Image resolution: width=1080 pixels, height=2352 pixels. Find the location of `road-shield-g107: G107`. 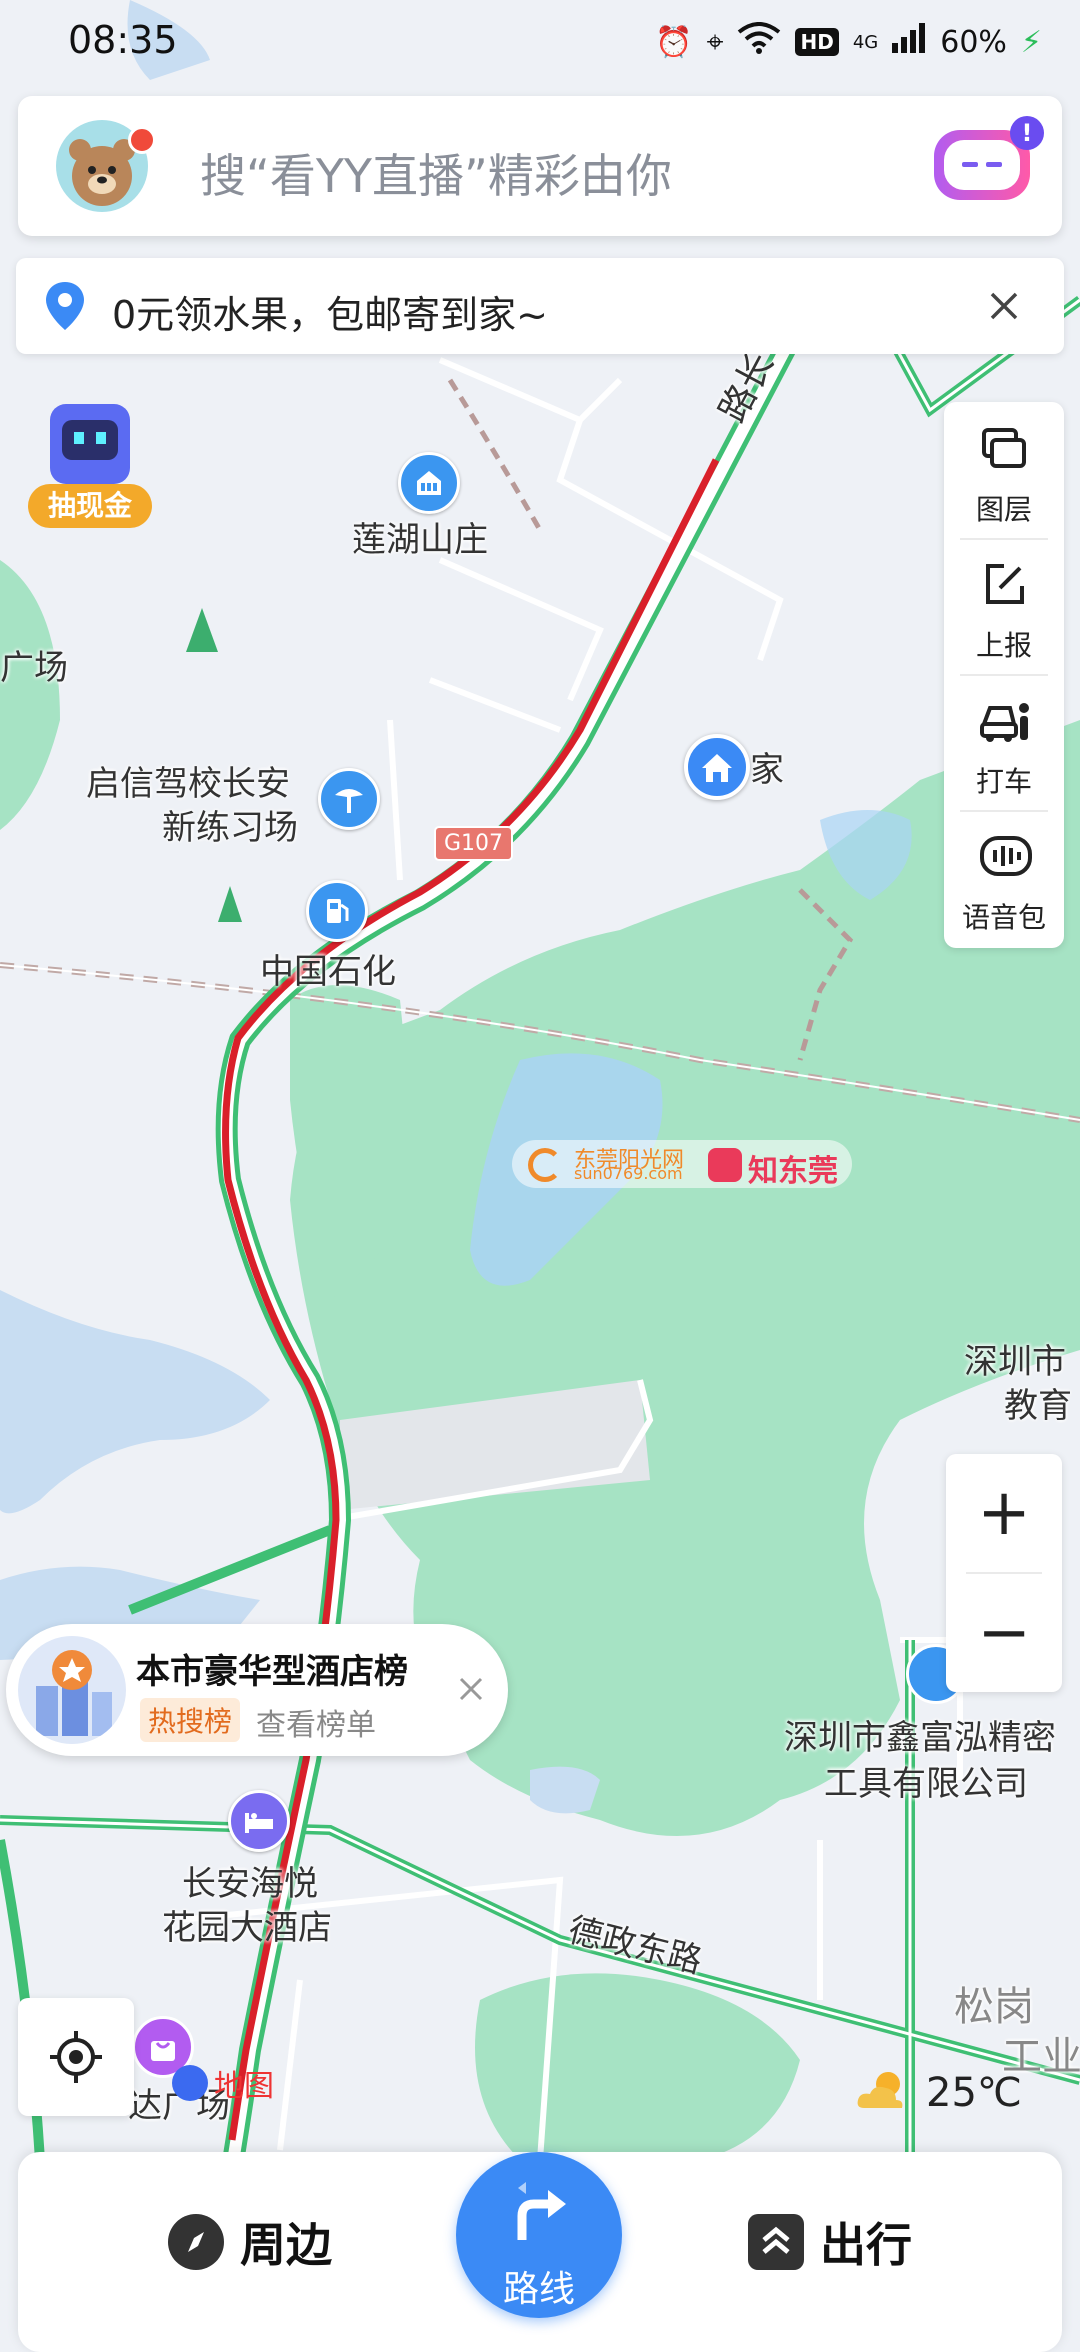

road-shield-g107: G107 is located at coordinates (474, 843).